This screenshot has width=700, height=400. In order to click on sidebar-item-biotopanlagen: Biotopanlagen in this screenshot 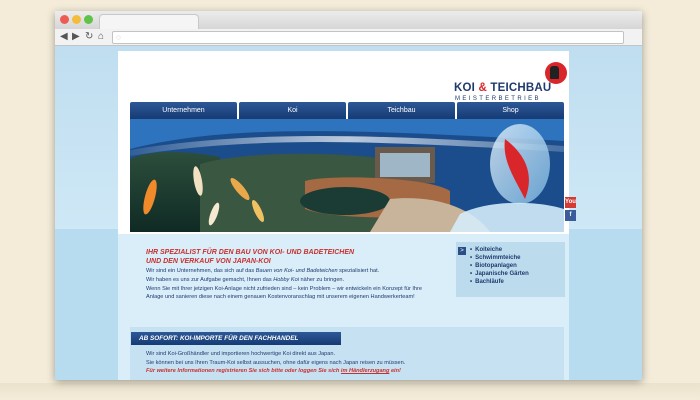, I will do `click(499, 266)`.